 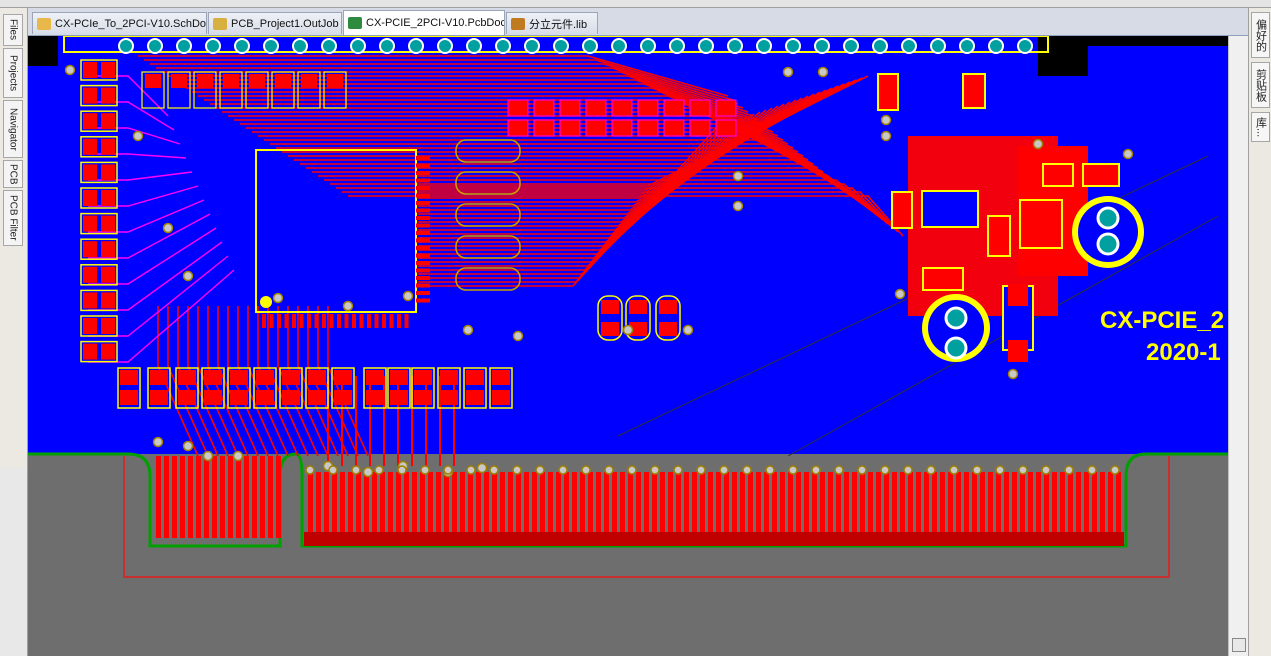 What do you see at coordinates (1260, 85) in the screenshot?
I see `panel-tab-clipboard: 剪贴板` at bounding box center [1260, 85].